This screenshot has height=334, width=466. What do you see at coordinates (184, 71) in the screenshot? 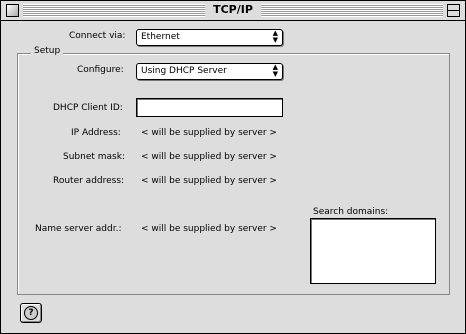
I see `configure-value: Using DHCP Server` at bounding box center [184, 71].